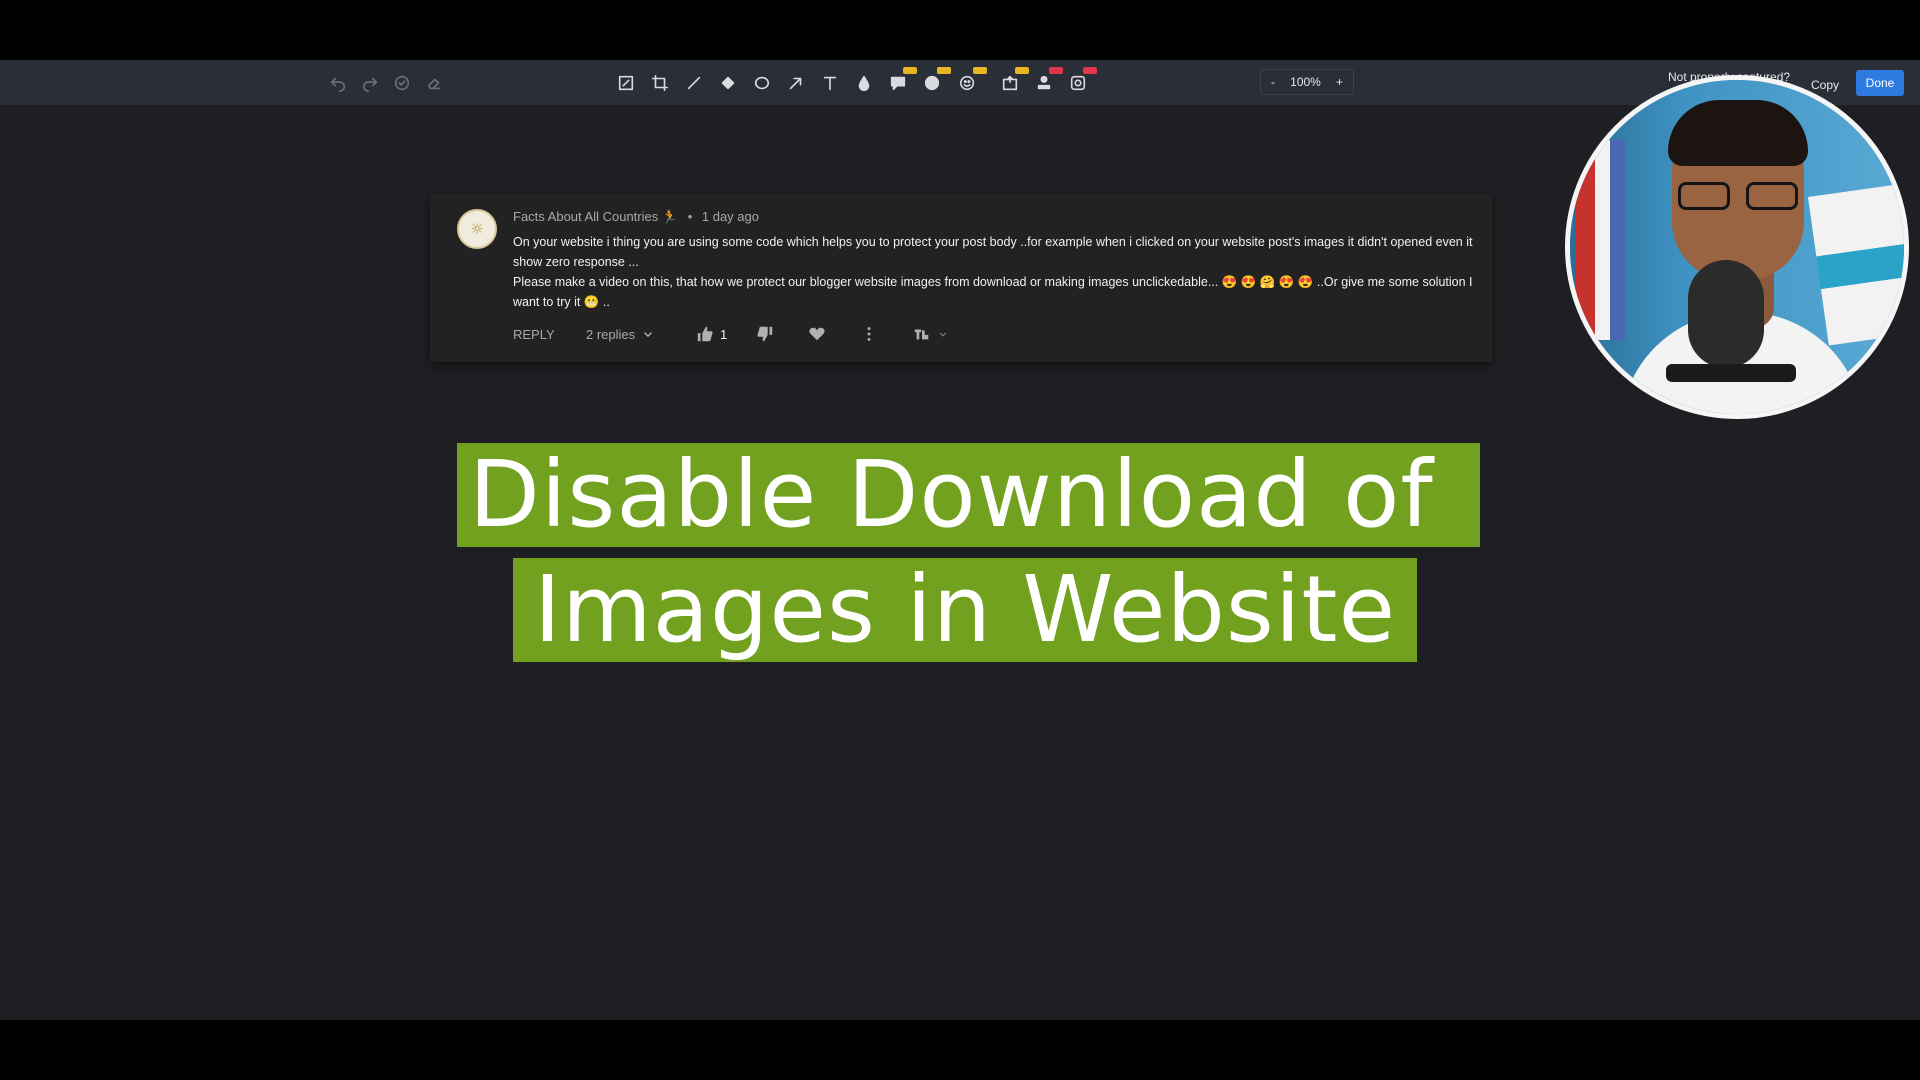 Image resolution: width=1920 pixels, height=1080 pixels. What do you see at coordinates (611, 334) in the screenshot?
I see `replies-label: 2 replies` at bounding box center [611, 334].